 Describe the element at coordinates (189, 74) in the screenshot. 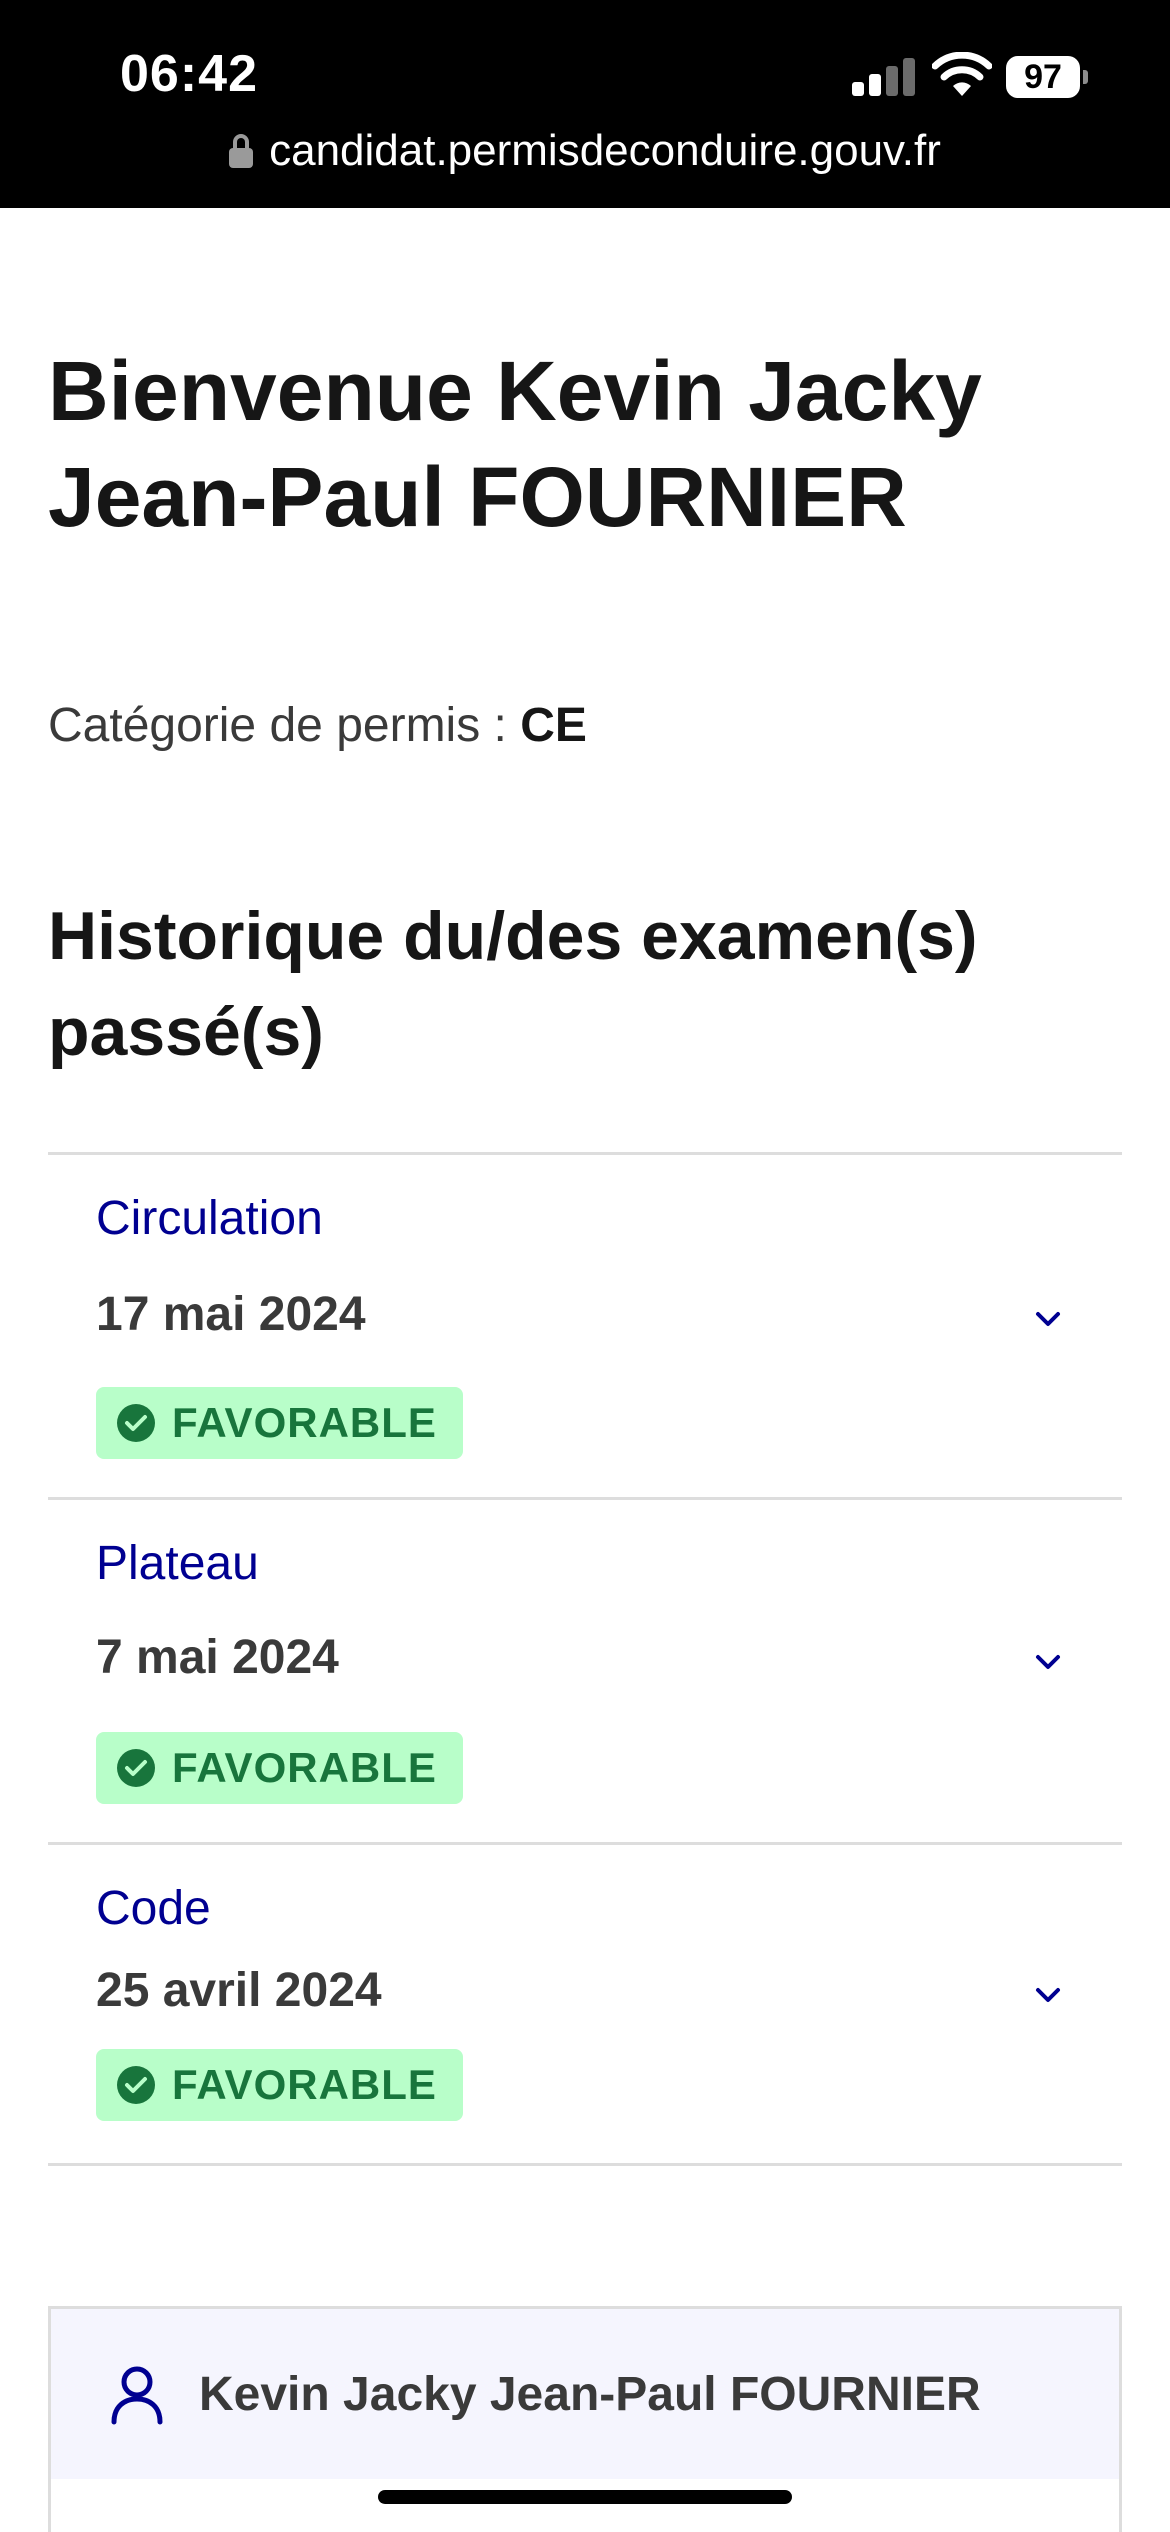

I see `status-time: 06:42` at that location.